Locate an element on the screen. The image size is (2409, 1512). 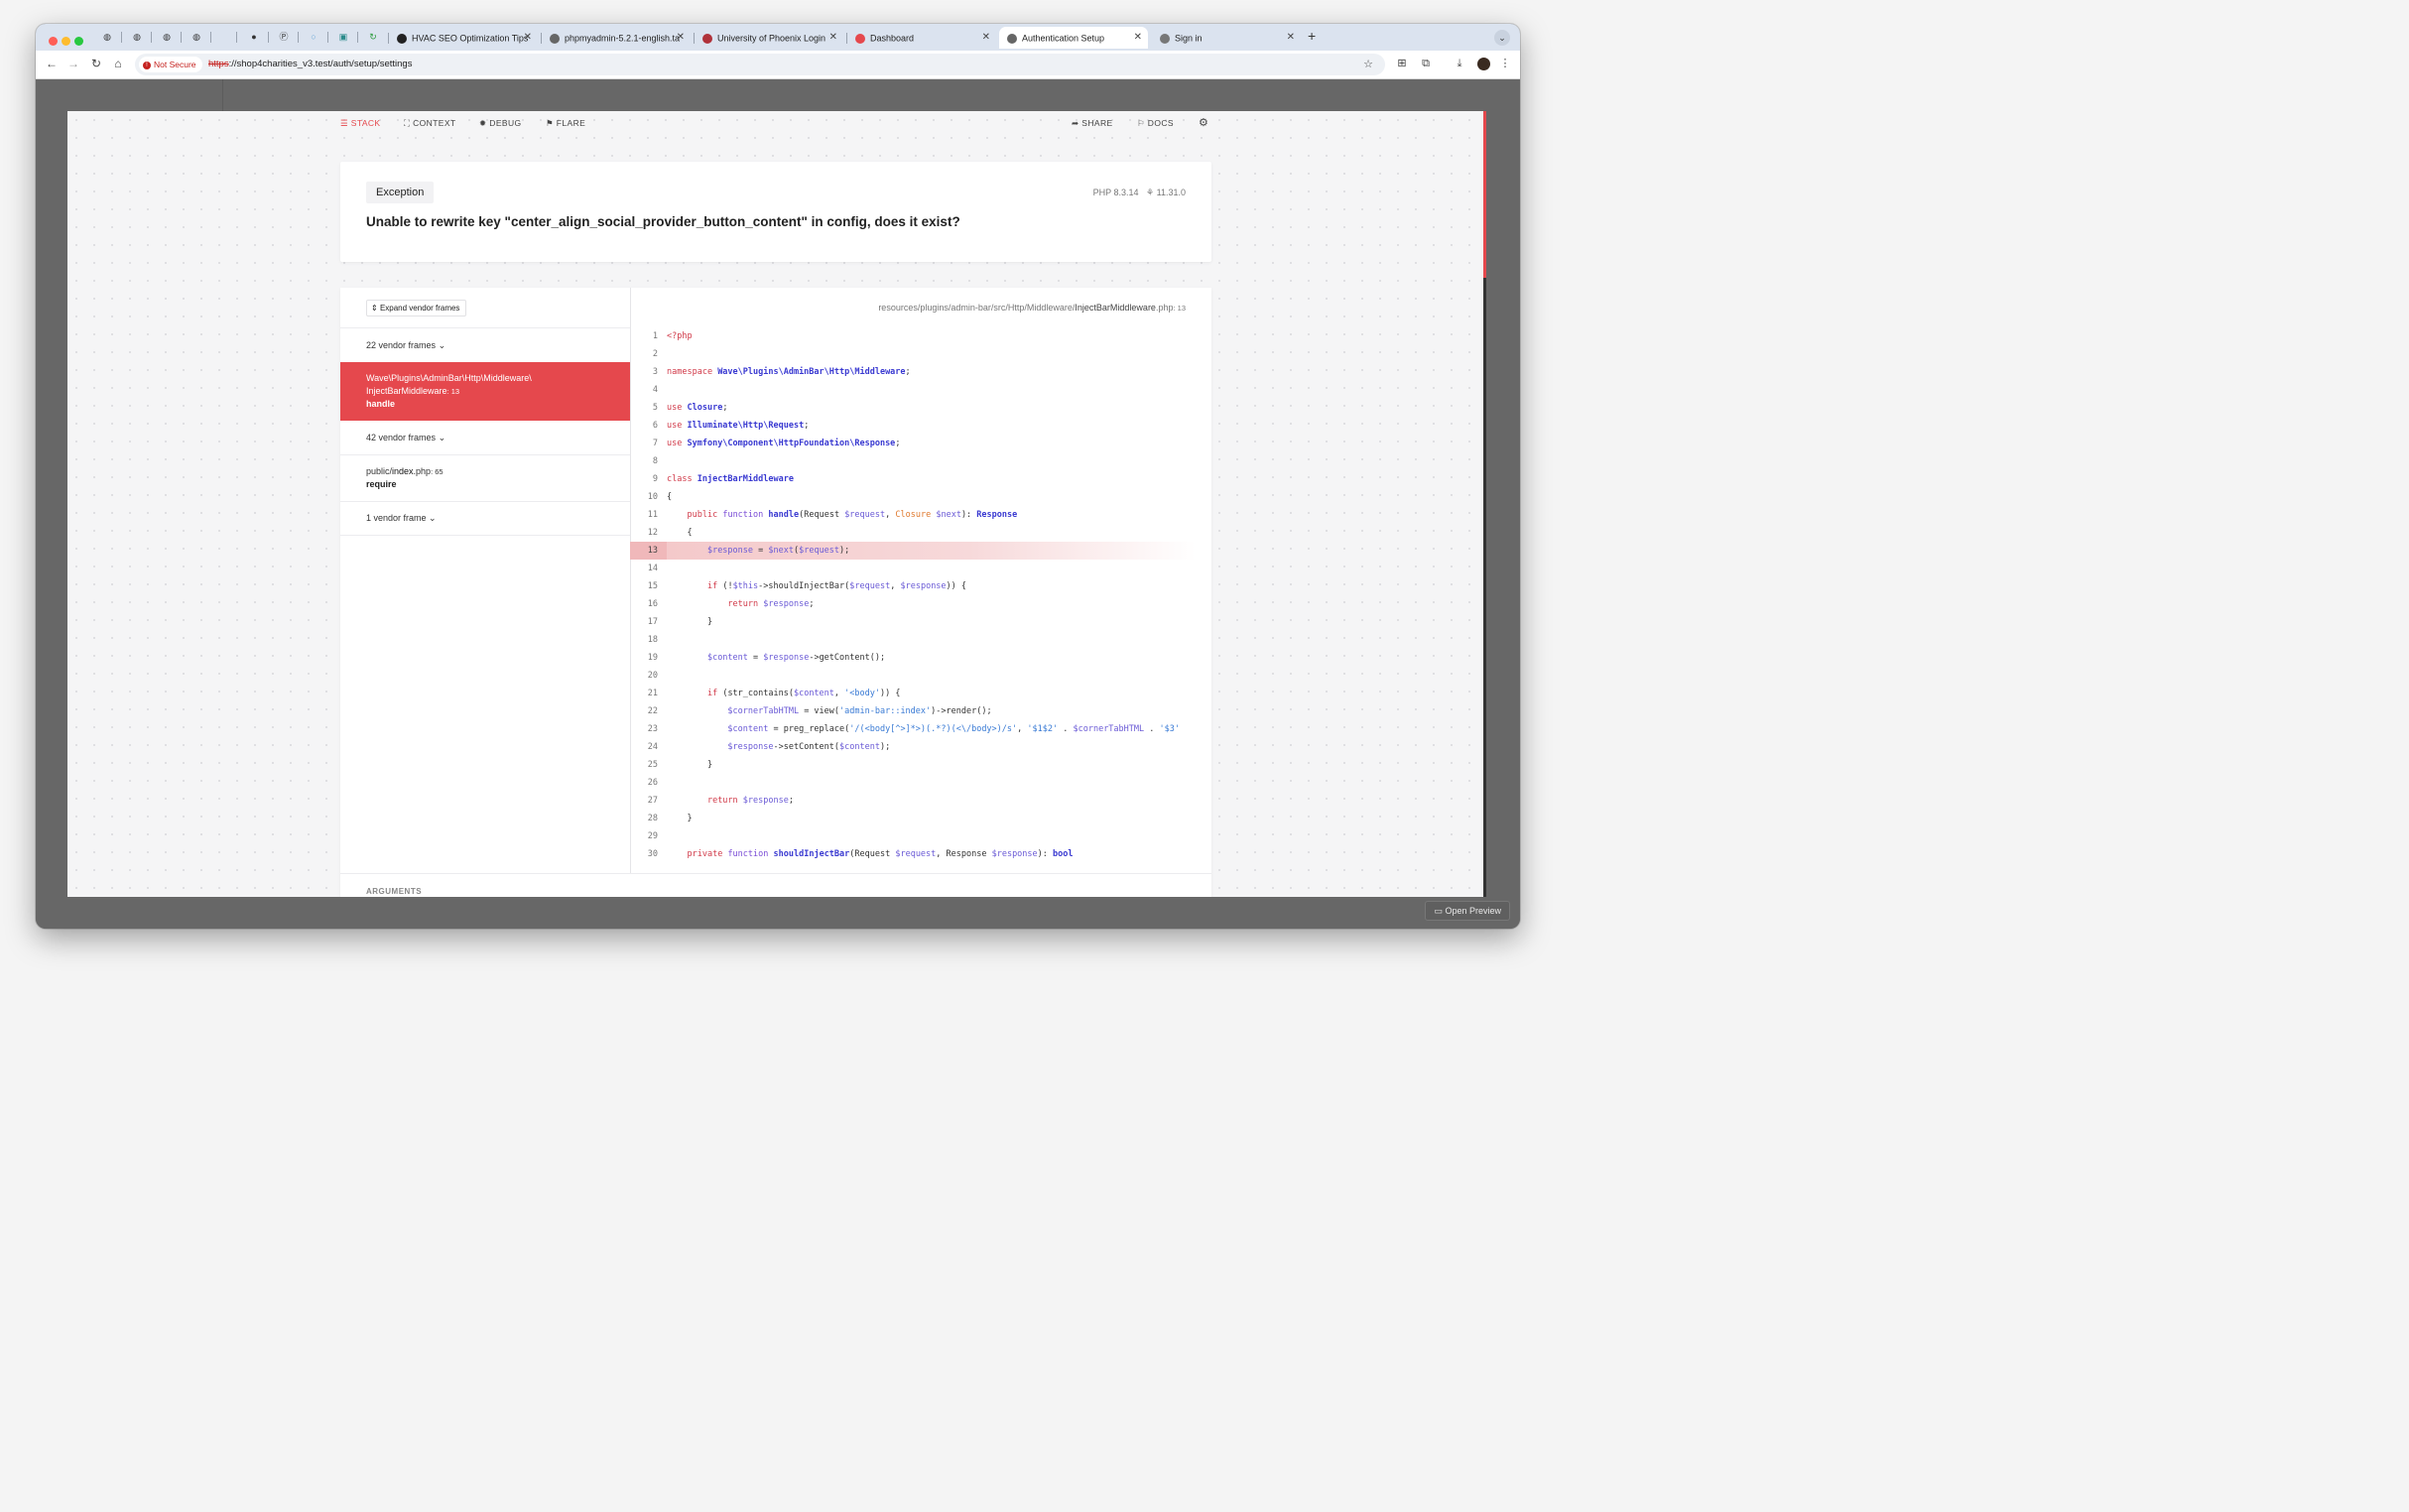
not-secure-badge: ! Not Secure is located at coordinates (170, 64).